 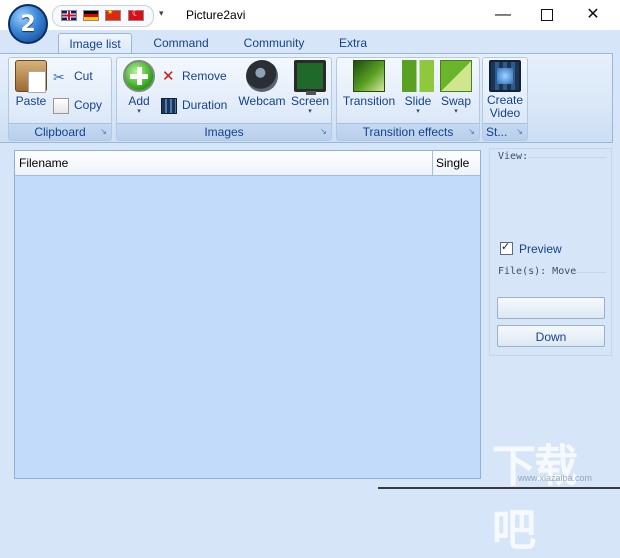 I want to click on ribbon-tab-row: Image list Command Community Extra, so click(x=310, y=42).